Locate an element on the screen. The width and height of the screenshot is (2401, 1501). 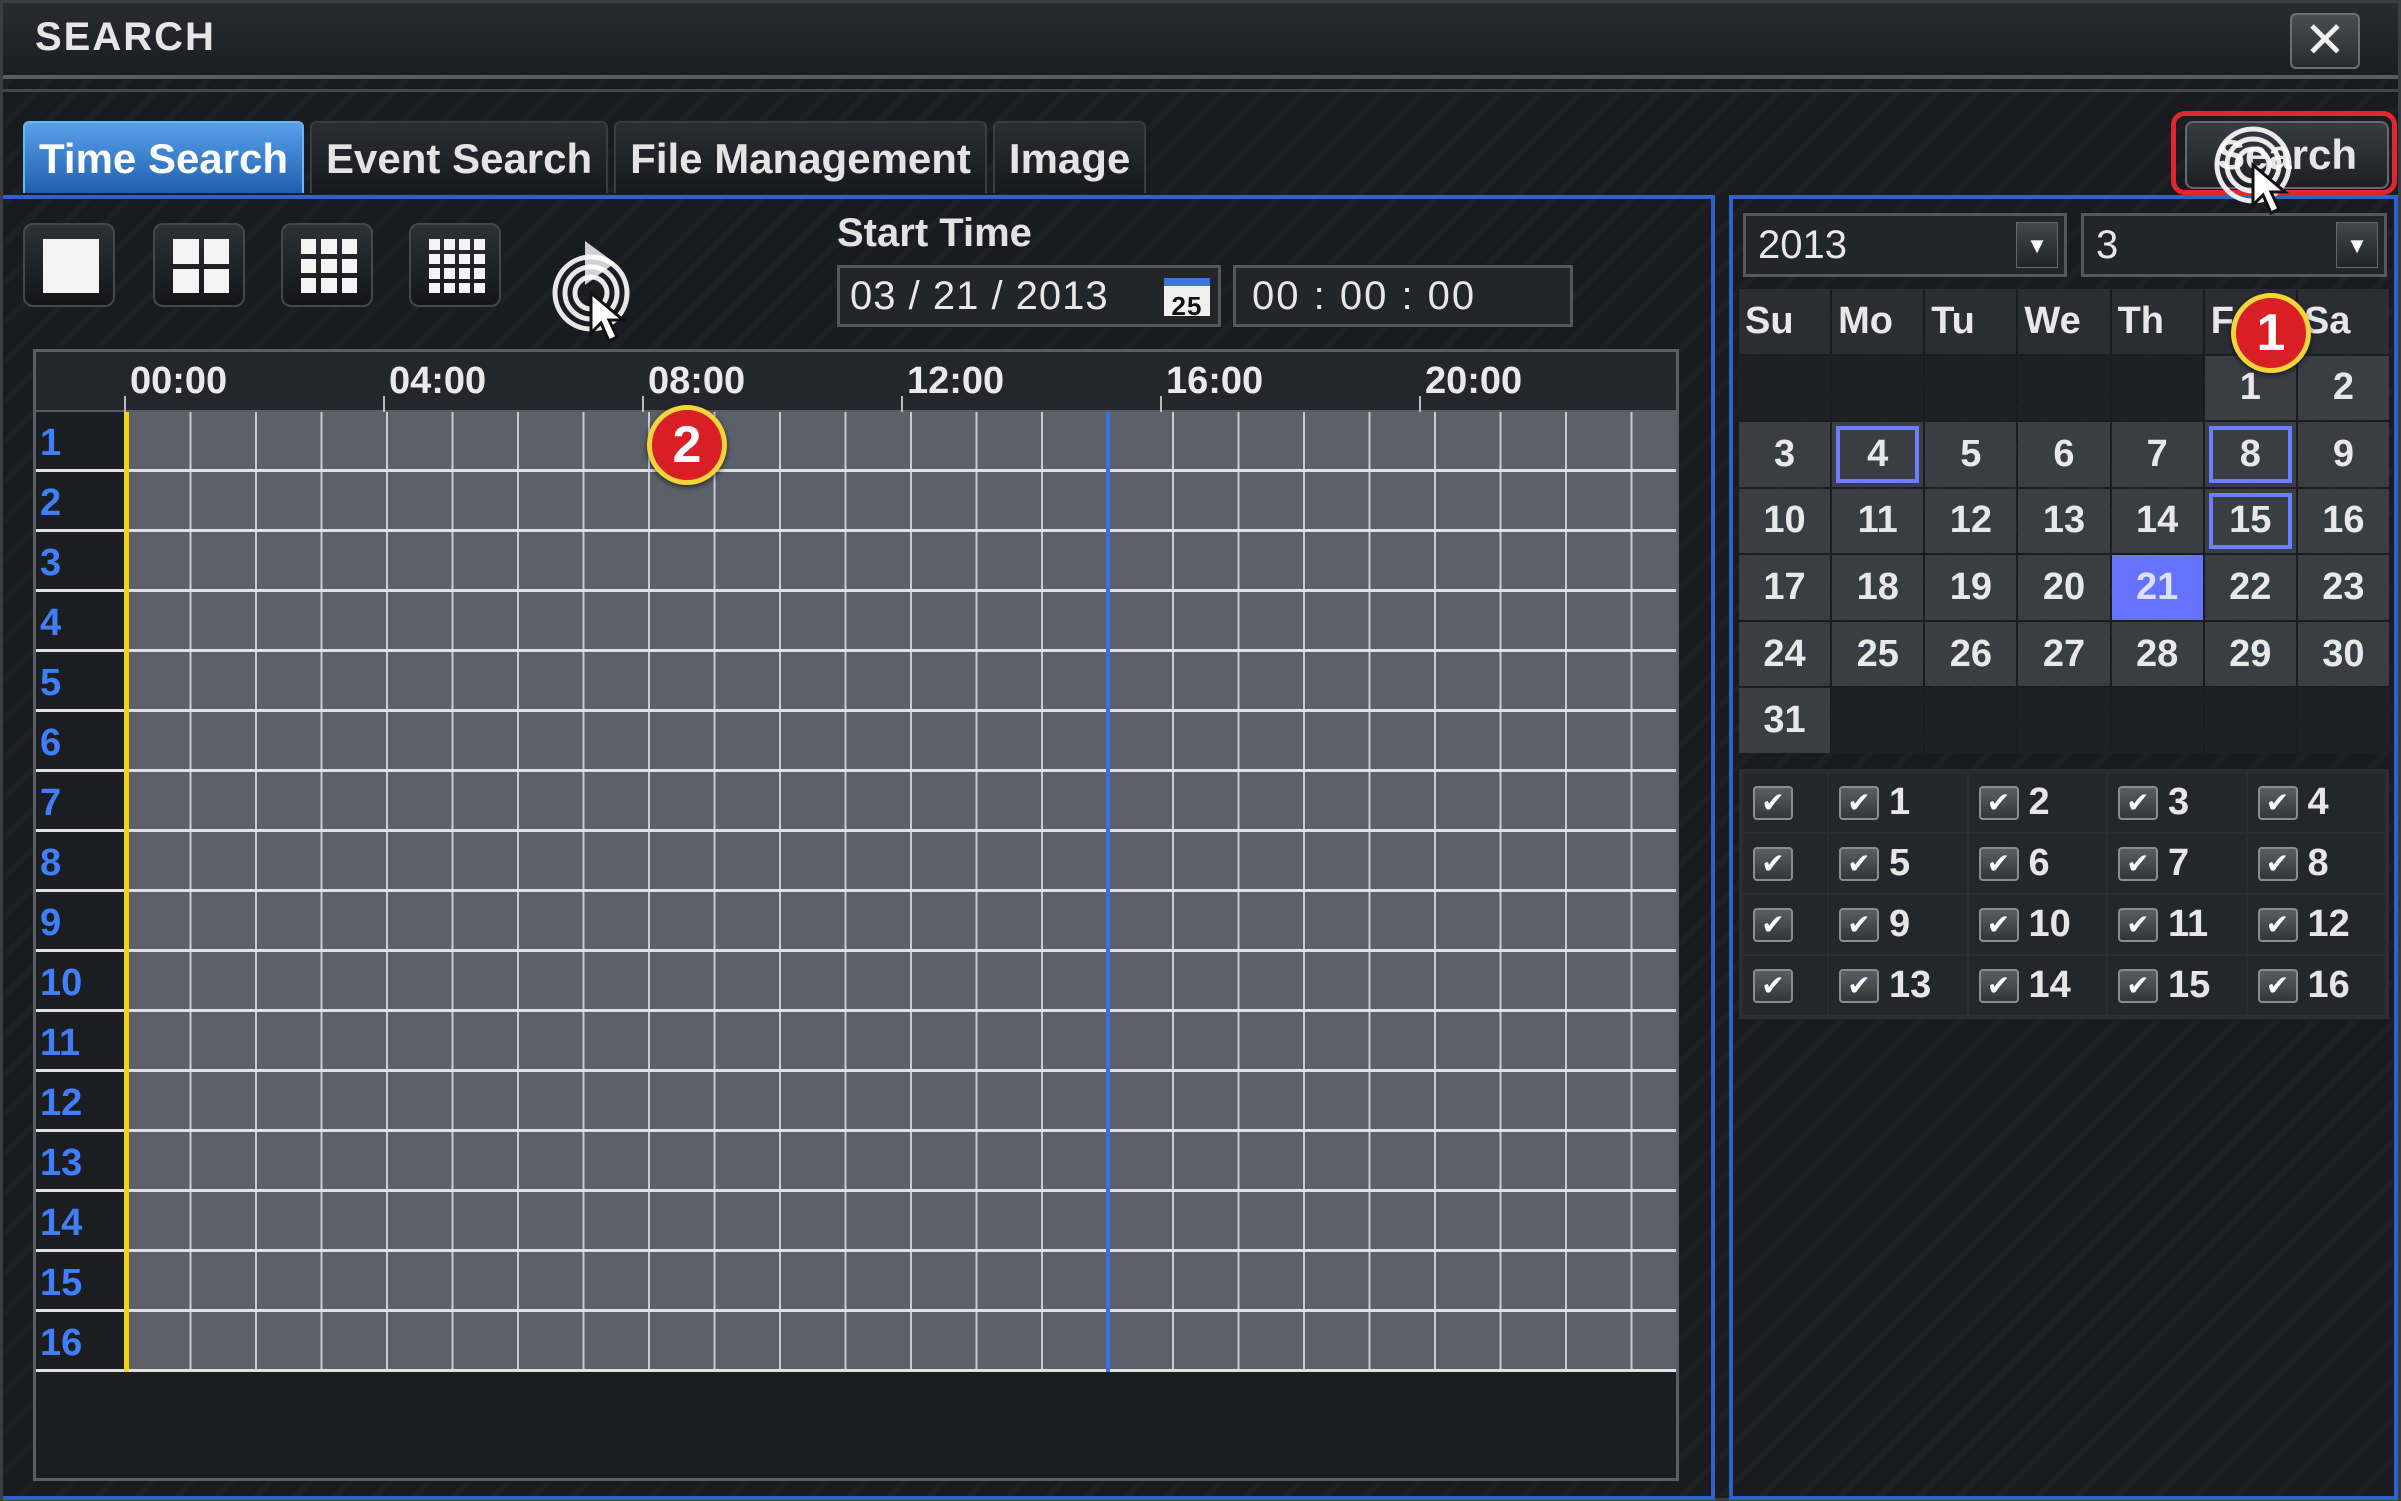
channel-checkbox: ✔ 10 is located at coordinates (2037, 924).